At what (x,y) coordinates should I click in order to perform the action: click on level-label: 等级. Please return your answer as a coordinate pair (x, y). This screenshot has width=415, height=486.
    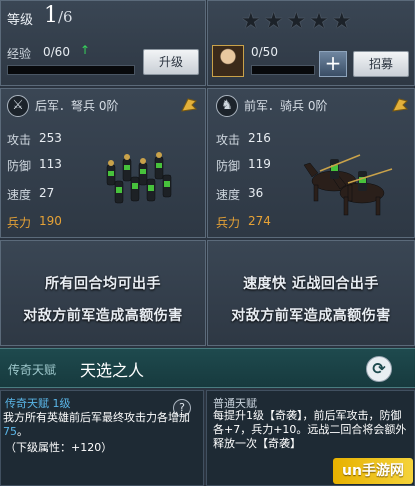
    Looking at the image, I should click on (20, 20).